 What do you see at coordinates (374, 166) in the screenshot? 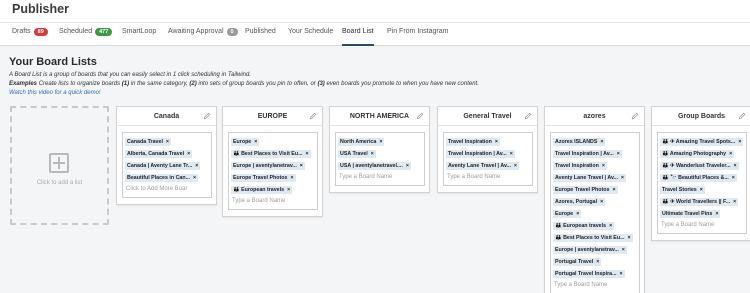
I see `board-tag: USA | aventylanetravel.... ×` at bounding box center [374, 166].